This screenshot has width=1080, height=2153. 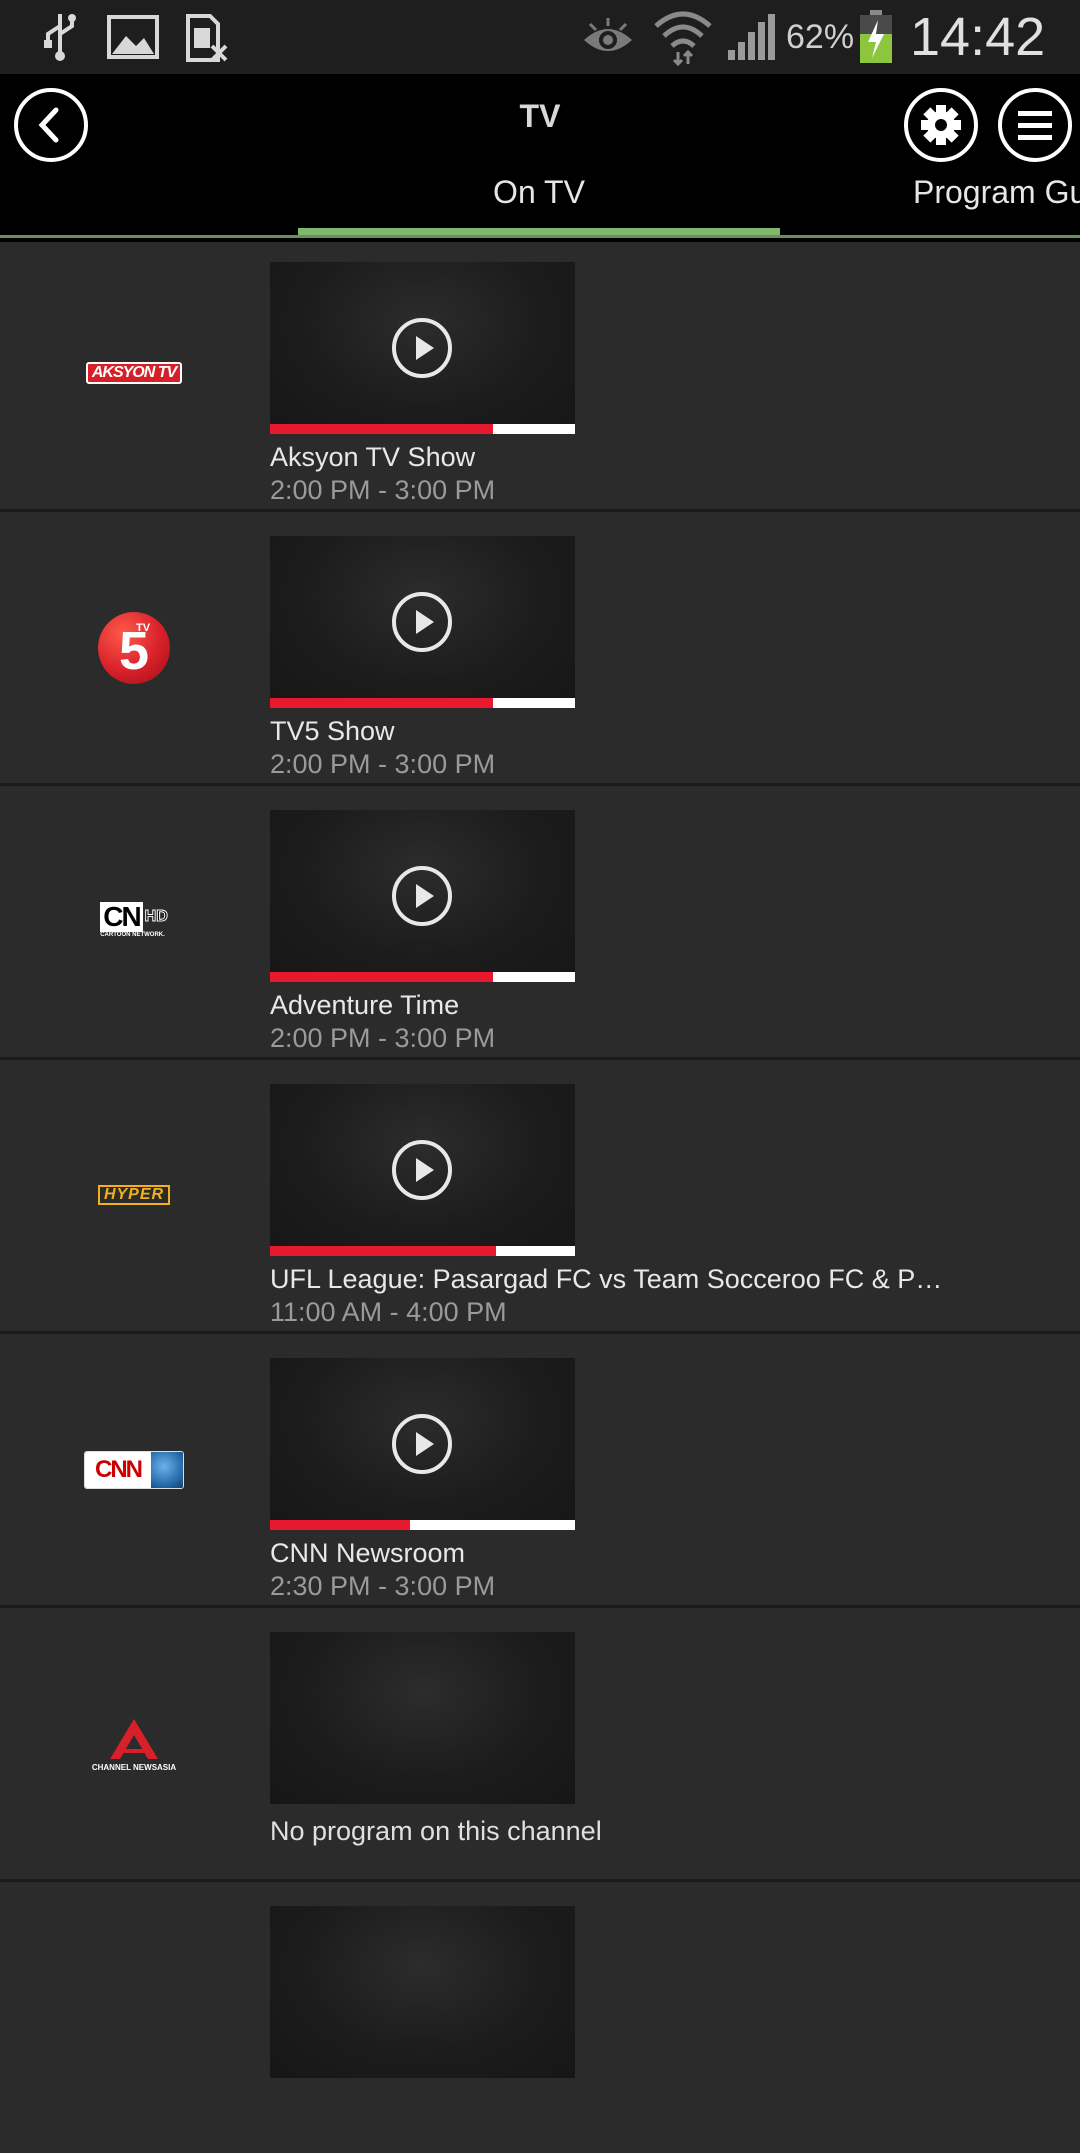 I want to click on globe-icon, so click(x=167, y=1470).